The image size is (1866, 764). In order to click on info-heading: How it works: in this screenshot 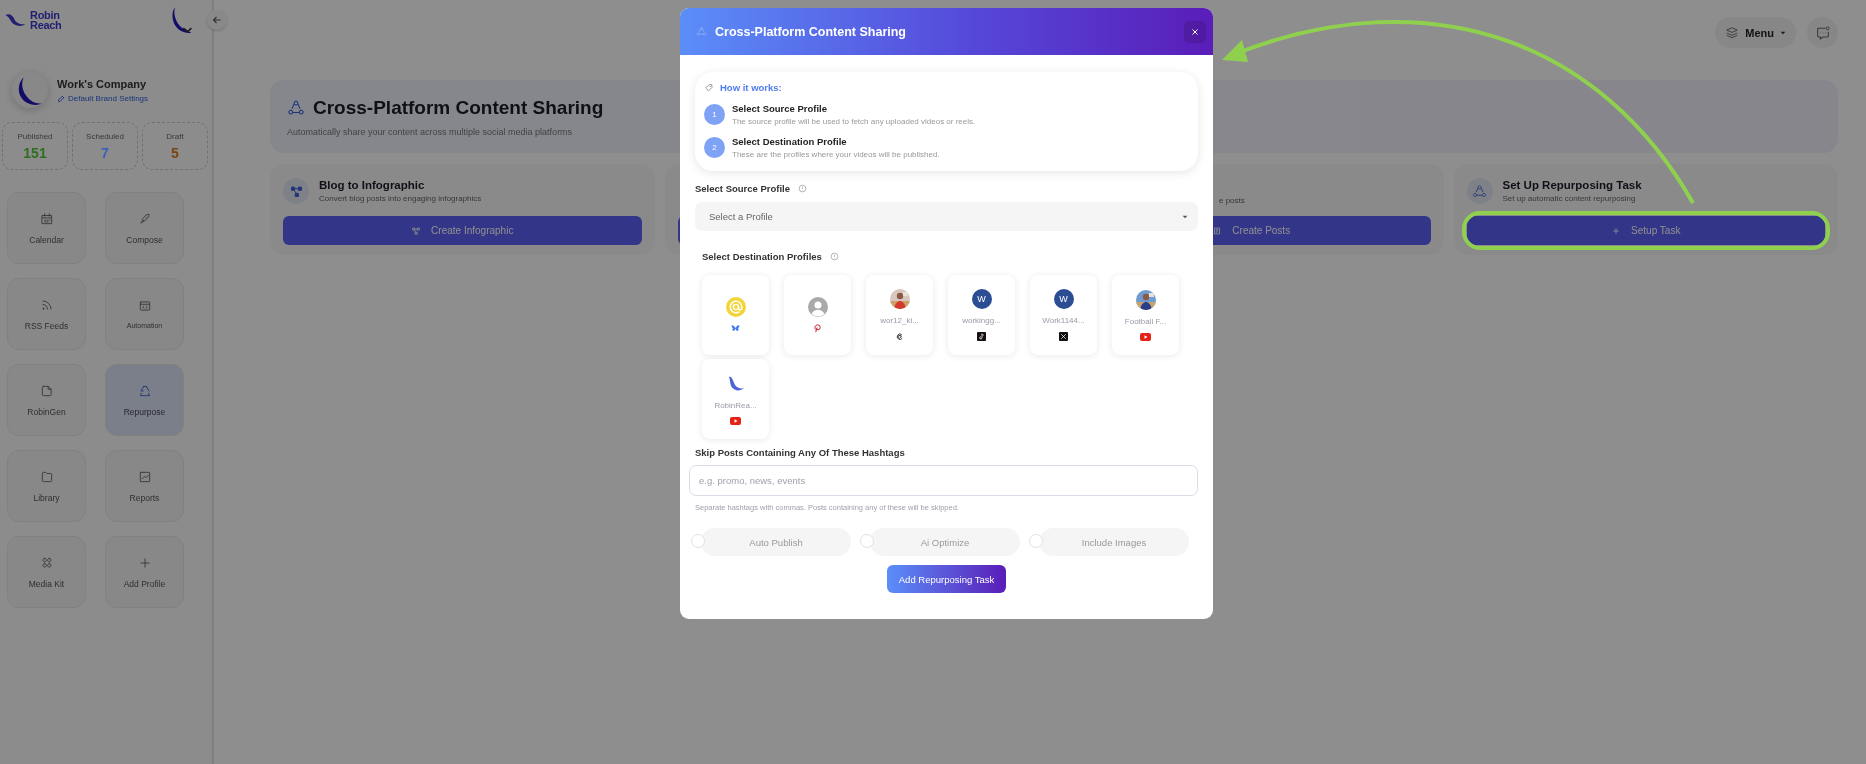, I will do `click(751, 87)`.